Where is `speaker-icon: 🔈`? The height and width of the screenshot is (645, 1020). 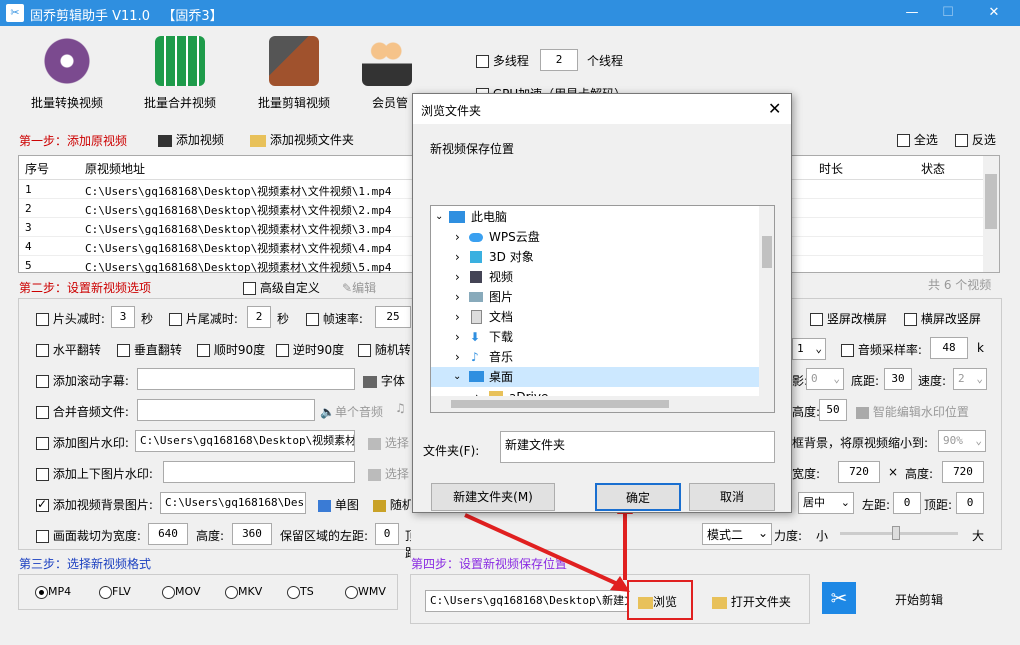 speaker-icon: 🔈 is located at coordinates (327, 412).